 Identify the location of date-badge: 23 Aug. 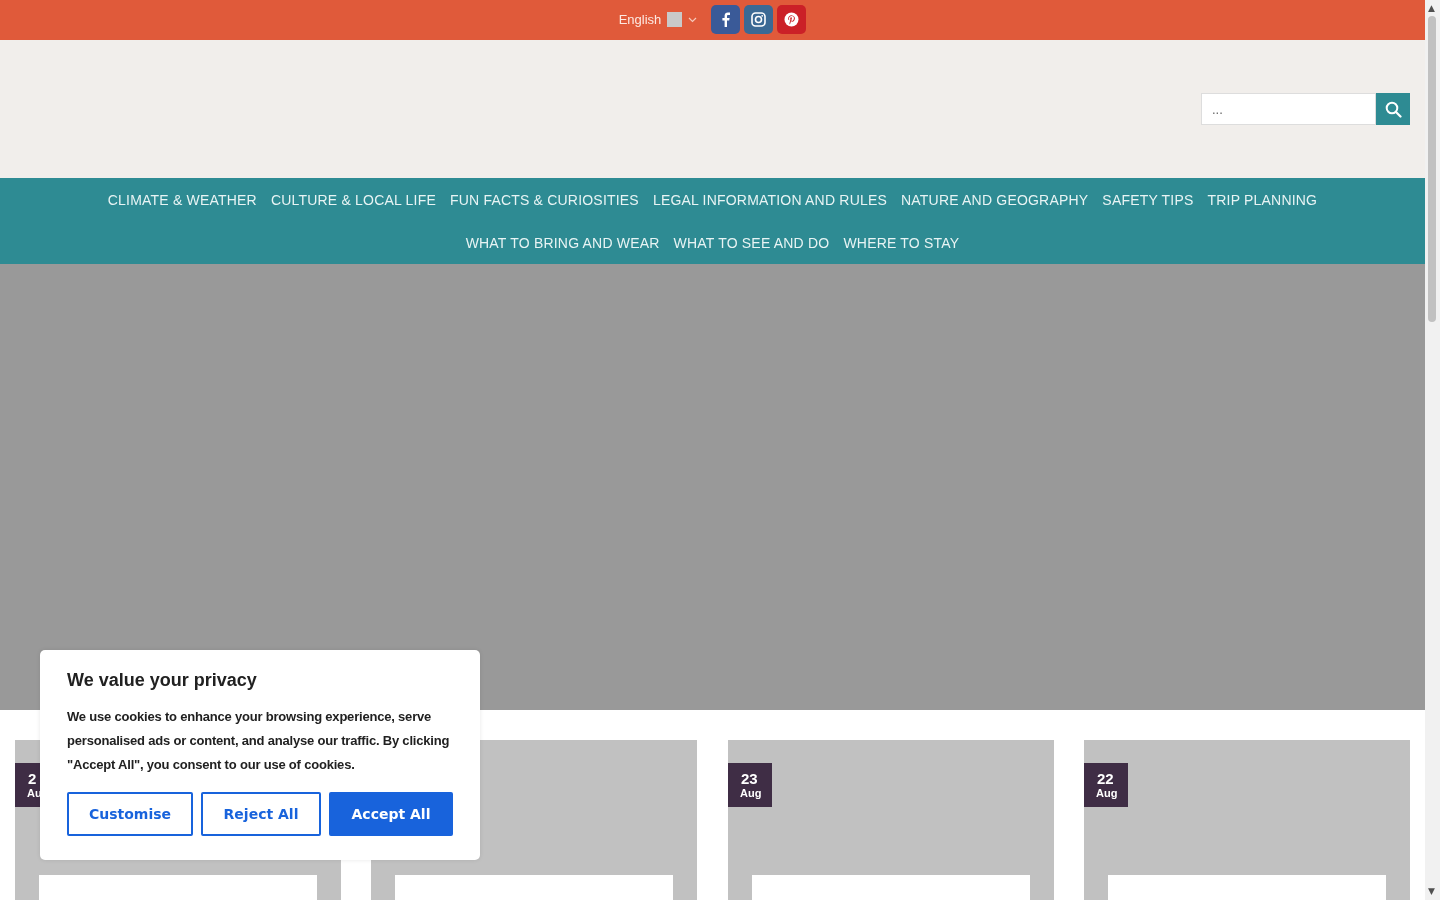
(750, 785).